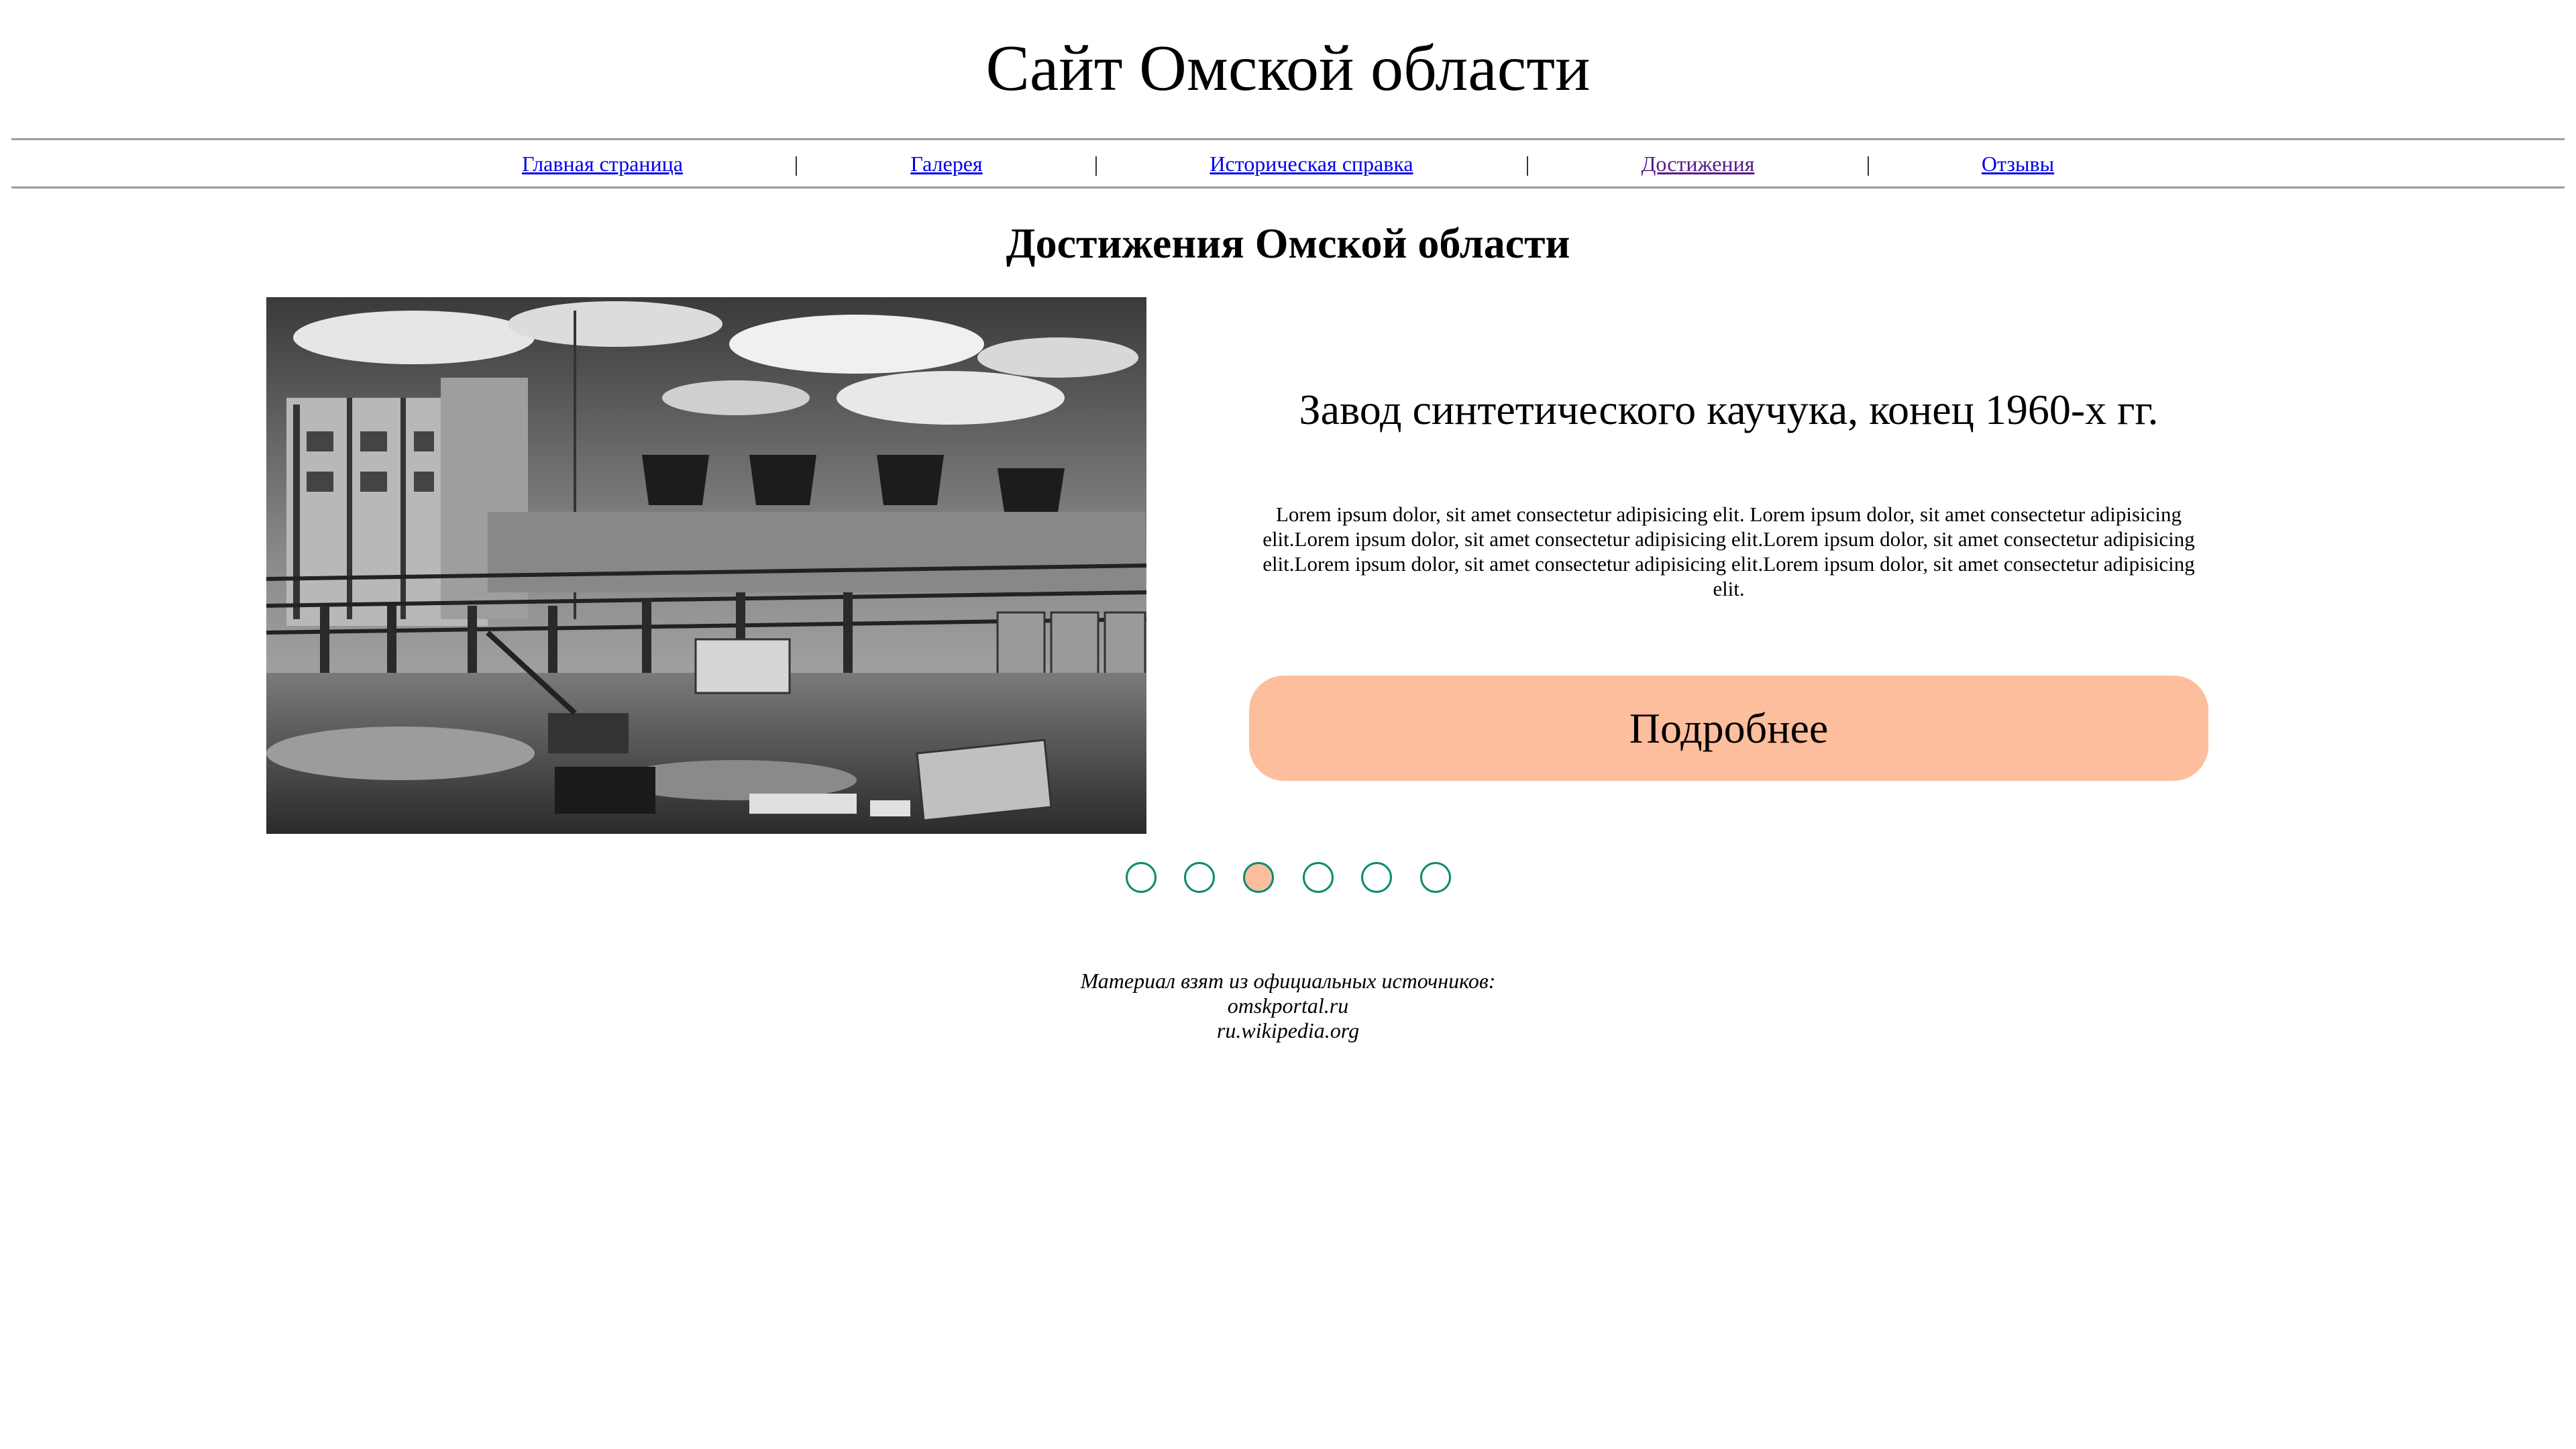 Image resolution: width=2576 pixels, height=1449 pixels. Describe the element at coordinates (706, 565) in the screenshot. I see `factory-photo` at that location.